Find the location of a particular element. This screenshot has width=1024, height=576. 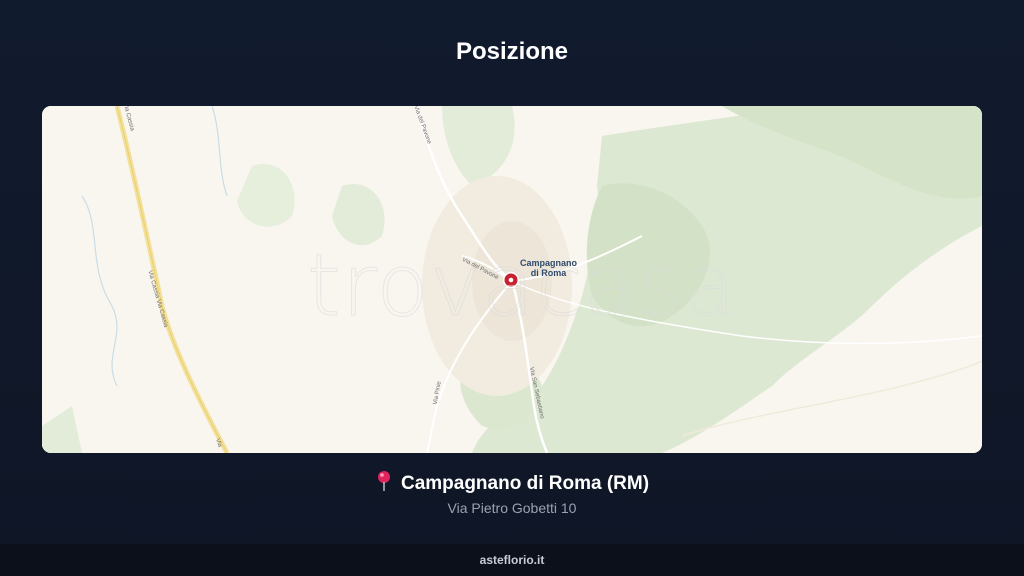

location-title: Campagnano di Roma (RM) is located at coordinates (512, 482).